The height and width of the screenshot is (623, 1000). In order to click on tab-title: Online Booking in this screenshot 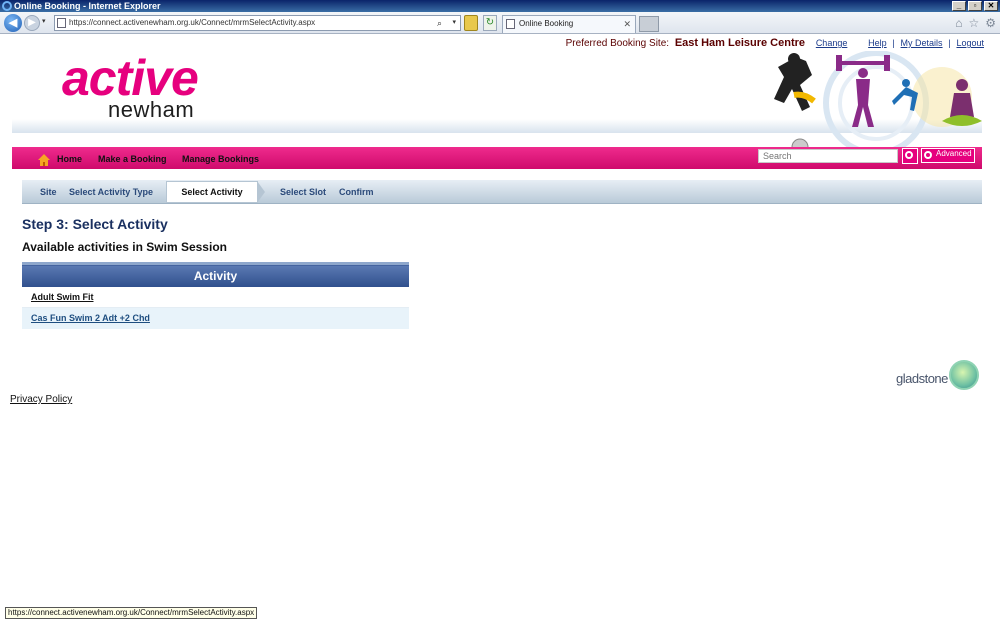, I will do `click(546, 23)`.